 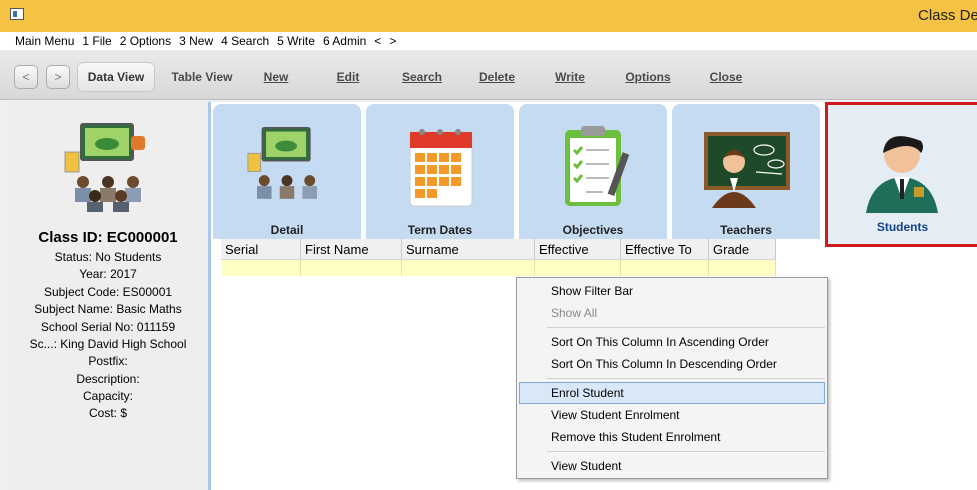 I want to click on tab-objectives: Objectives, so click(x=593, y=171).